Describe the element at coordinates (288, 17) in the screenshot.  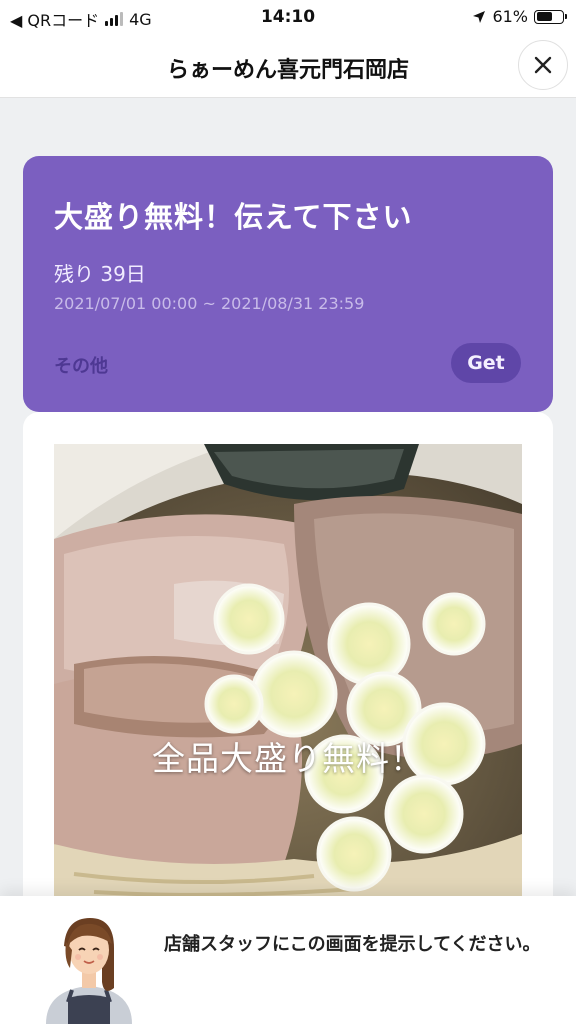
I see `status-bar: ◀ QRコード 4G 14:10 61%` at that location.